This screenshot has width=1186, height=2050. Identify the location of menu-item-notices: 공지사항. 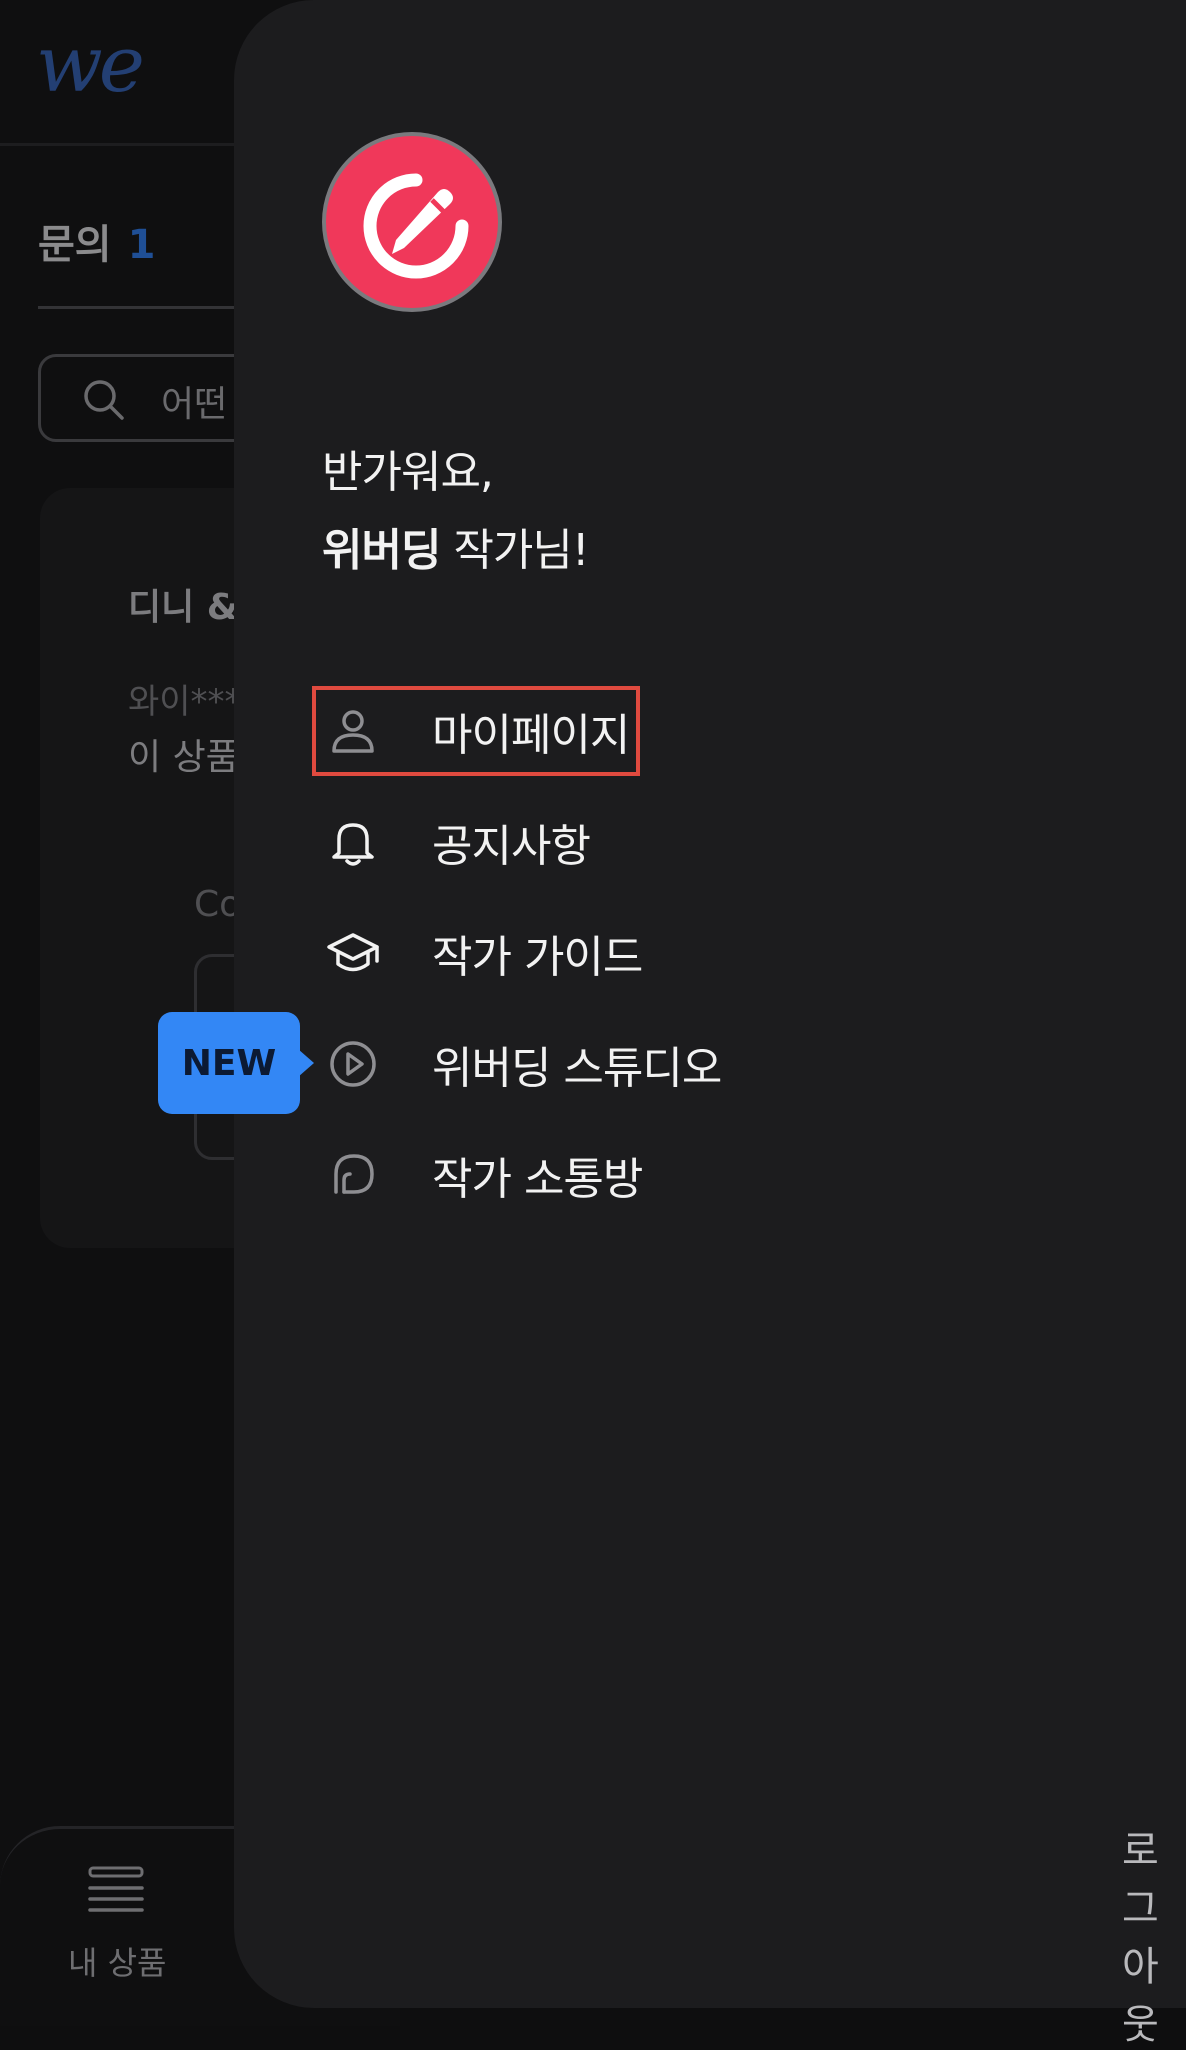
(622, 842).